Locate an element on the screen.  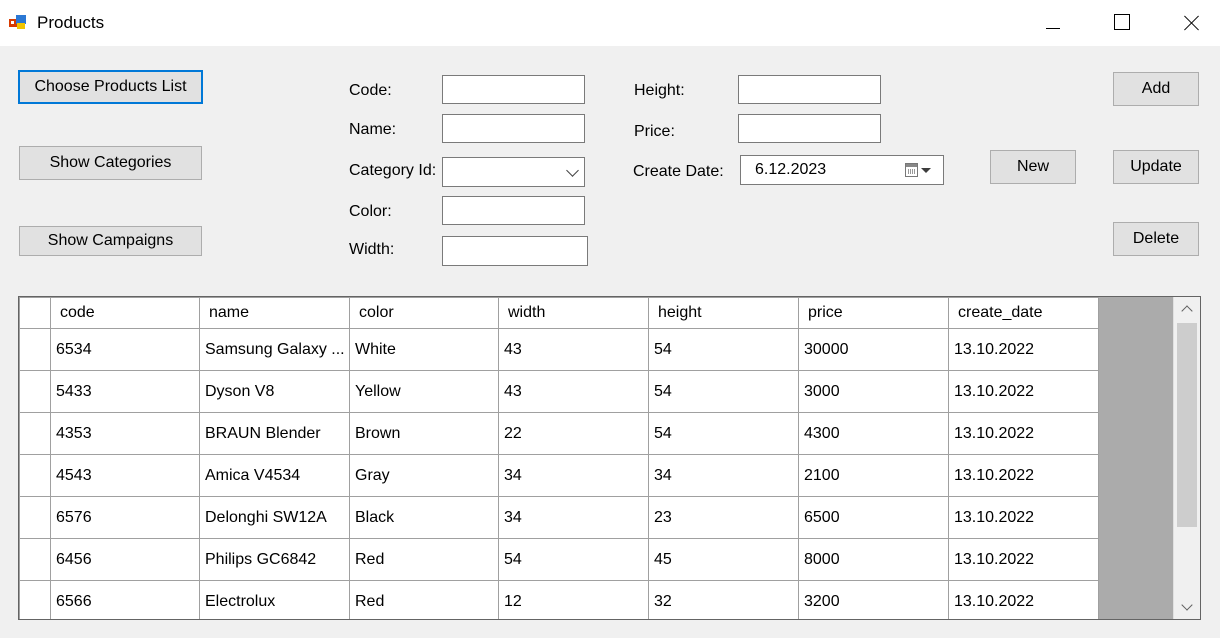
calendar-icon is located at coordinates (911, 170).